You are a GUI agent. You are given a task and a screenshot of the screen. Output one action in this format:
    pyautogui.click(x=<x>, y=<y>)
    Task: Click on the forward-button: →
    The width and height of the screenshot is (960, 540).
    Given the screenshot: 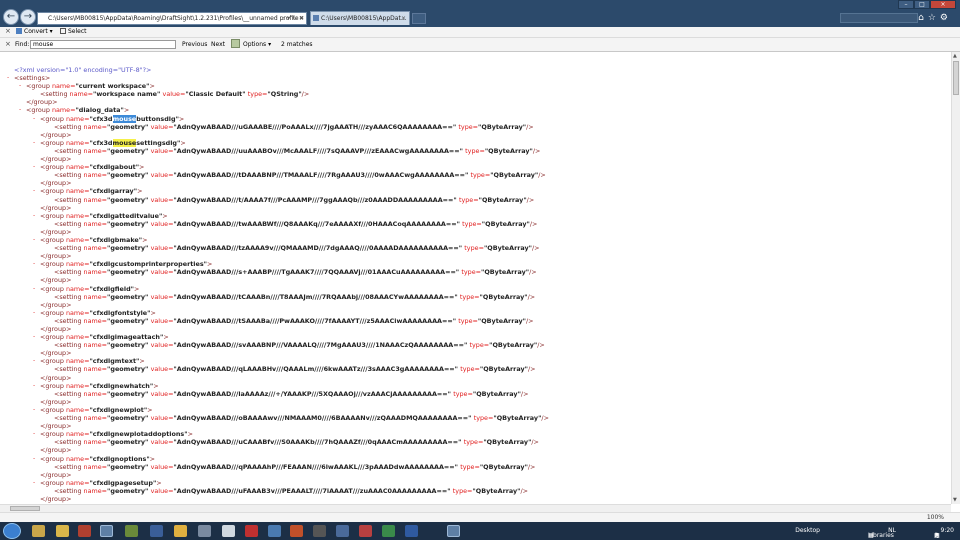 What is the action you would take?
    pyautogui.click(x=28, y=17)
    